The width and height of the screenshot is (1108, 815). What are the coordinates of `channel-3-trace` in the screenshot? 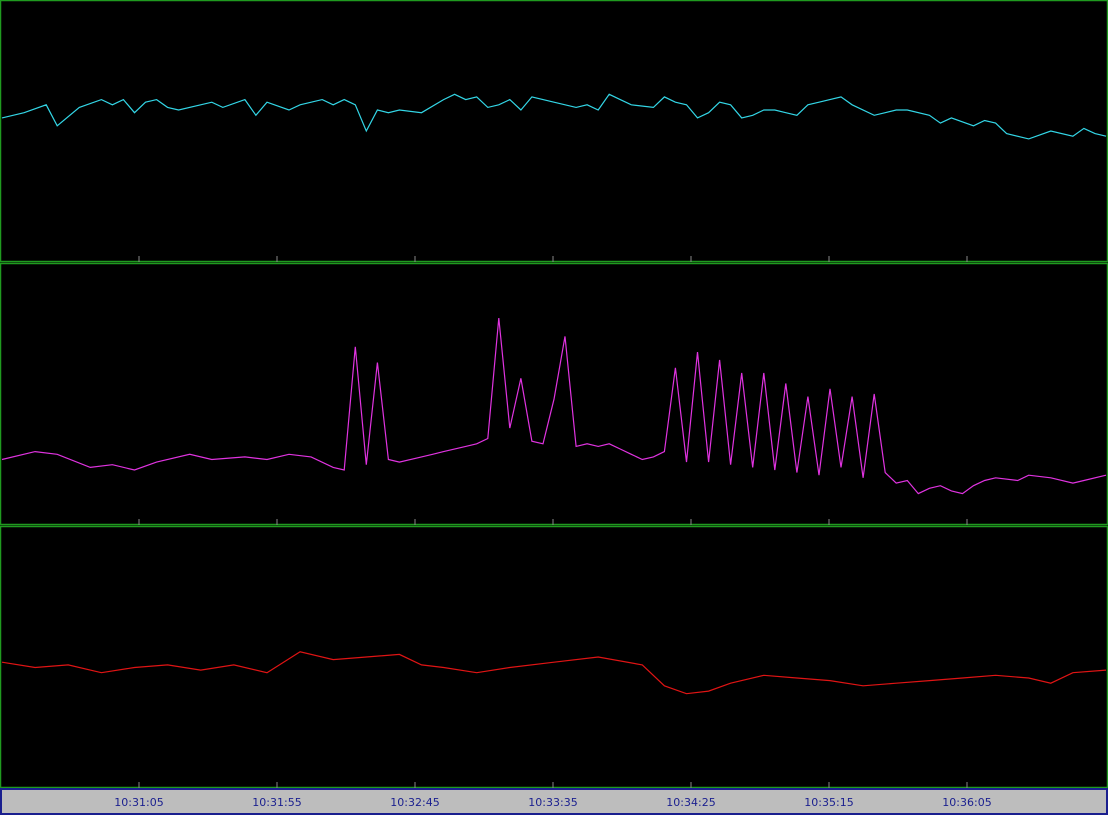 It's located at (554, 673).